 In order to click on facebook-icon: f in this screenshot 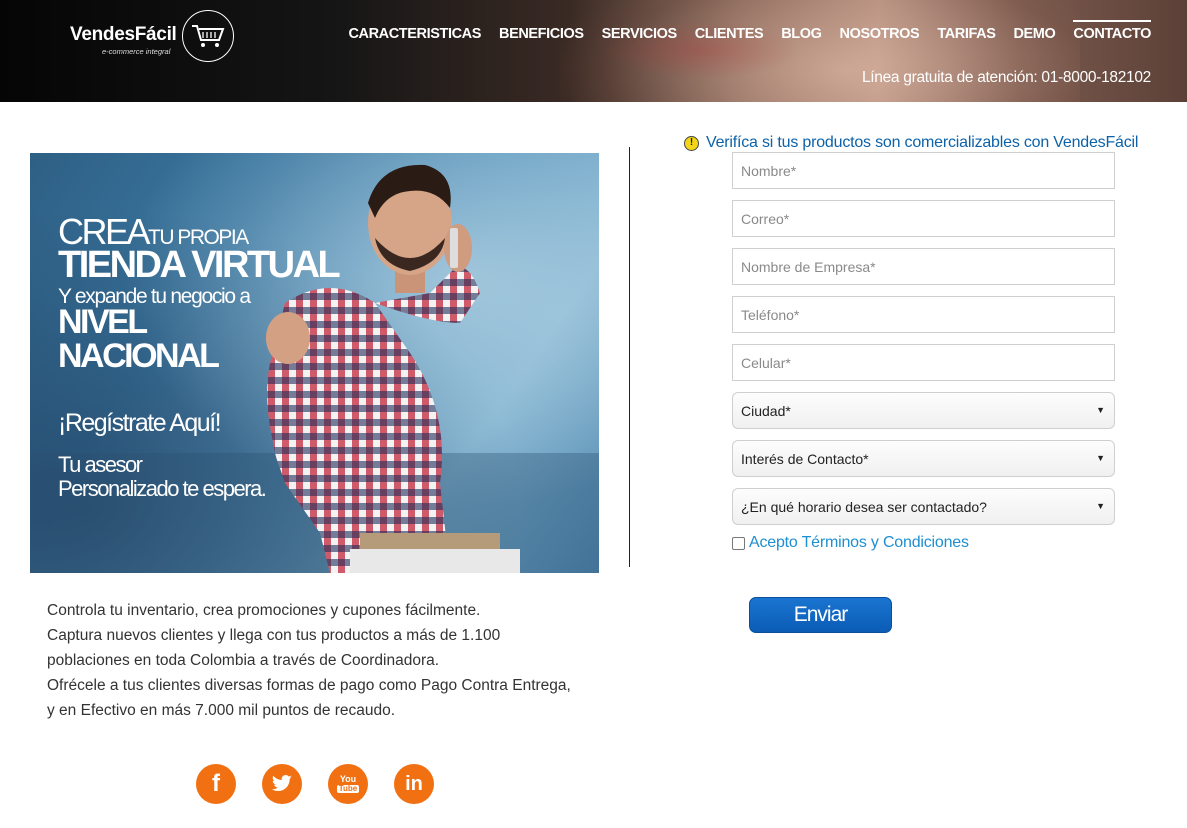, I will do `click(216, 783)`.